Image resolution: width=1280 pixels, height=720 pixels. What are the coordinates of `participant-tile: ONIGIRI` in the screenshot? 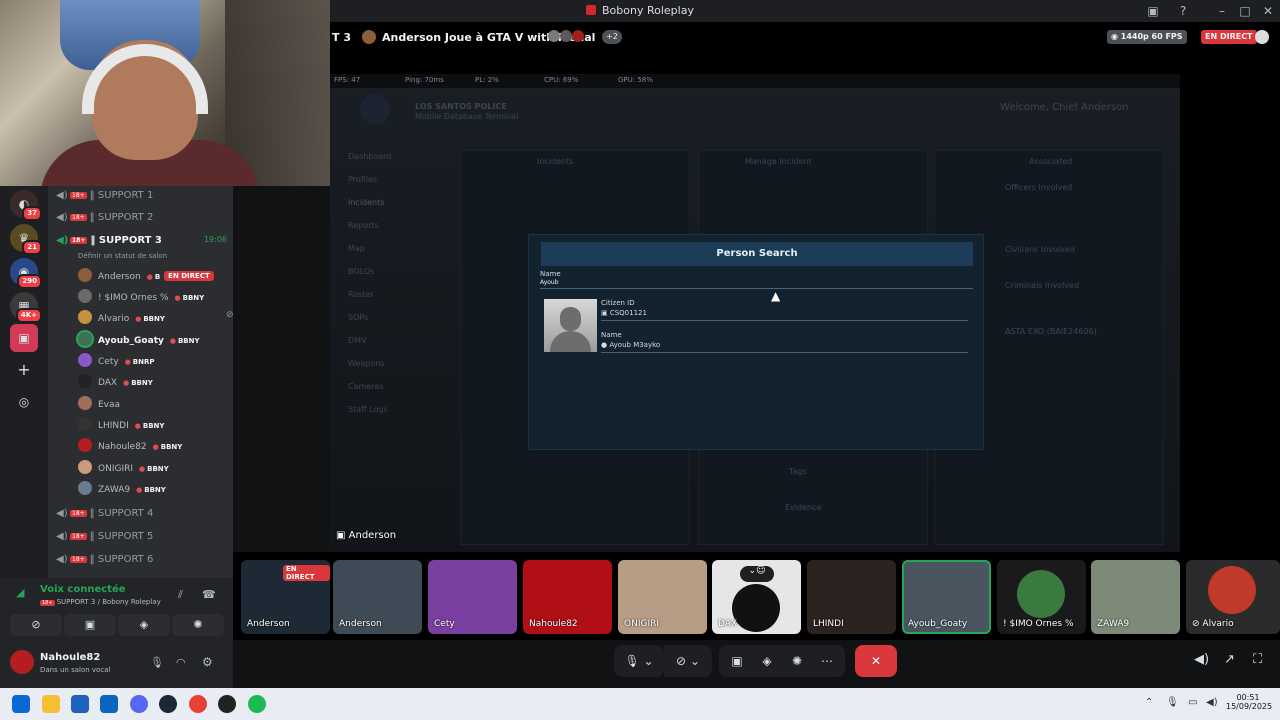 It's located at (662, 597).